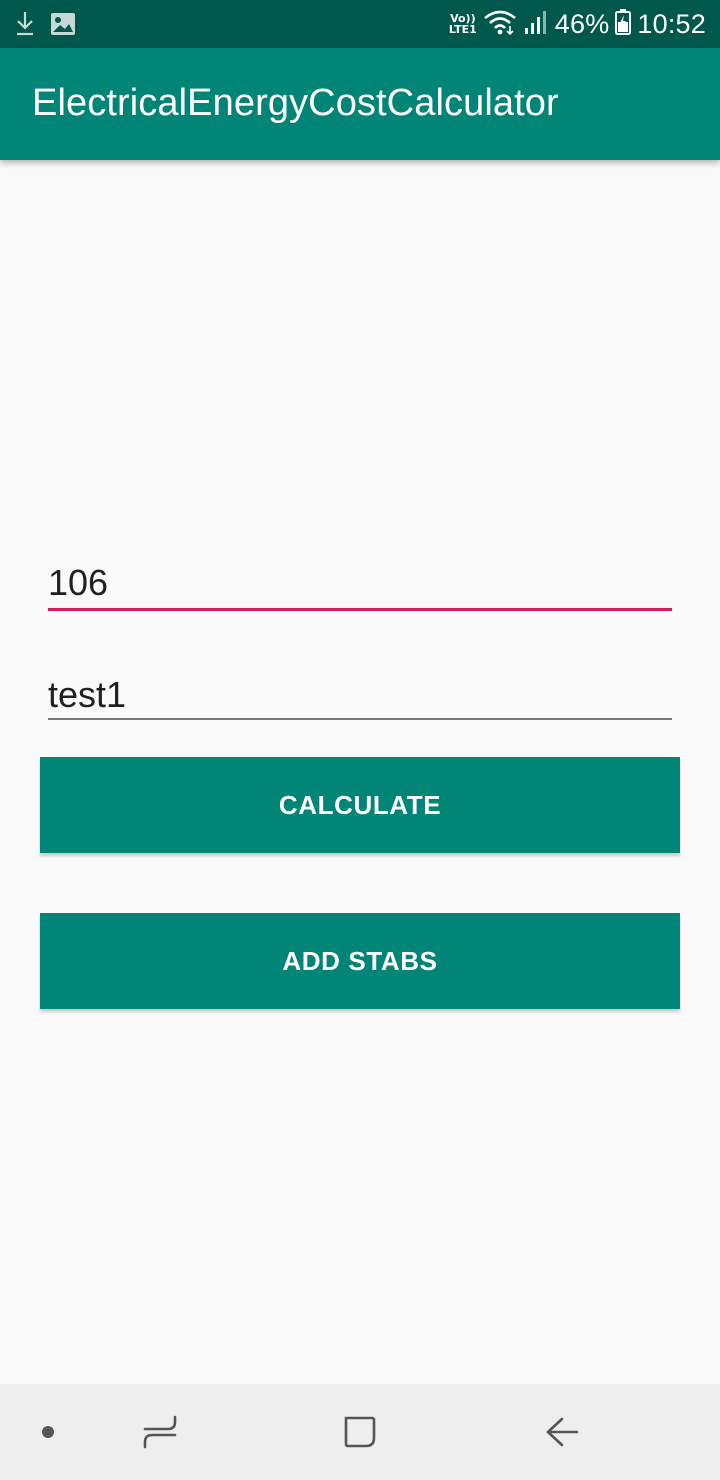 The height and width of the screenshot is (1480, 720). Describe the element at coordinates (45, 26) in the screenshot. I see `status-left-icons` at that location.